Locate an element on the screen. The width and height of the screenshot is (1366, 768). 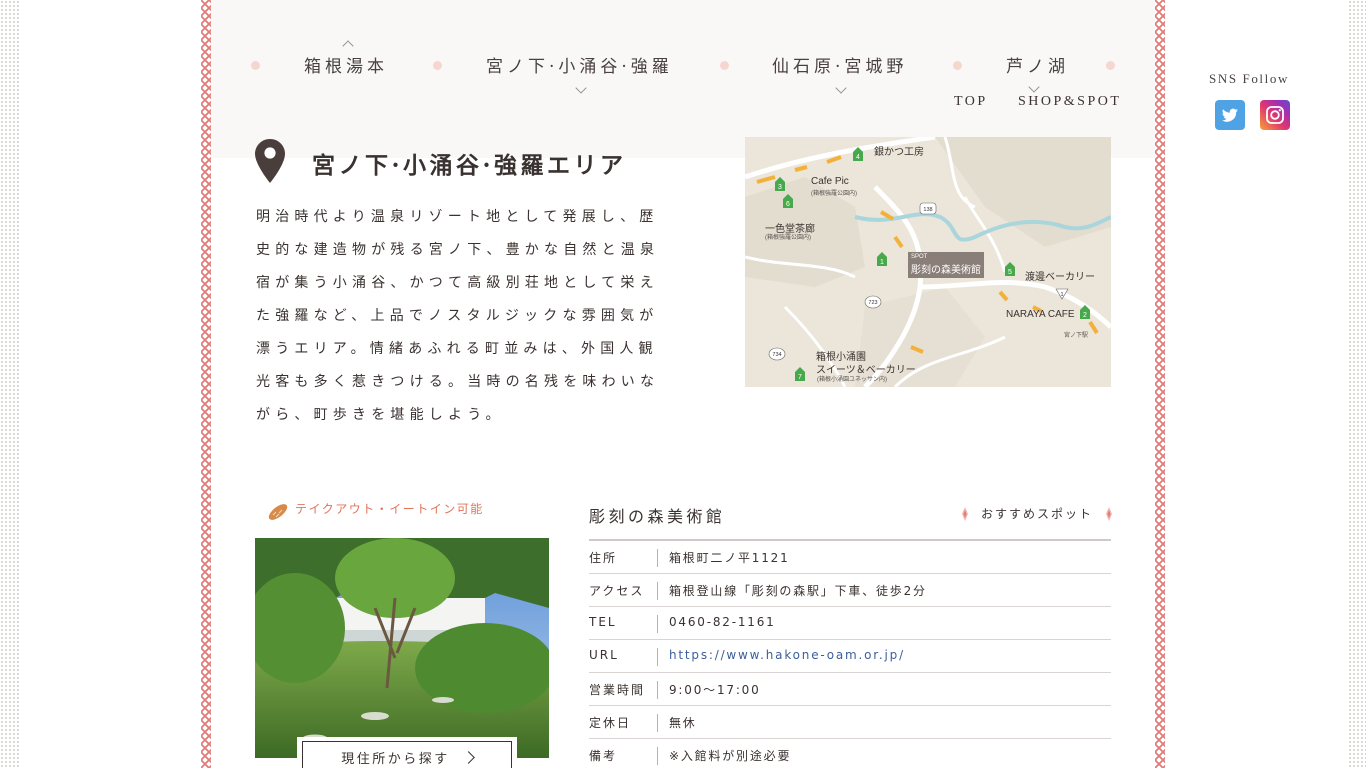
ornament-left-icon is located at coordinates (965, 514).